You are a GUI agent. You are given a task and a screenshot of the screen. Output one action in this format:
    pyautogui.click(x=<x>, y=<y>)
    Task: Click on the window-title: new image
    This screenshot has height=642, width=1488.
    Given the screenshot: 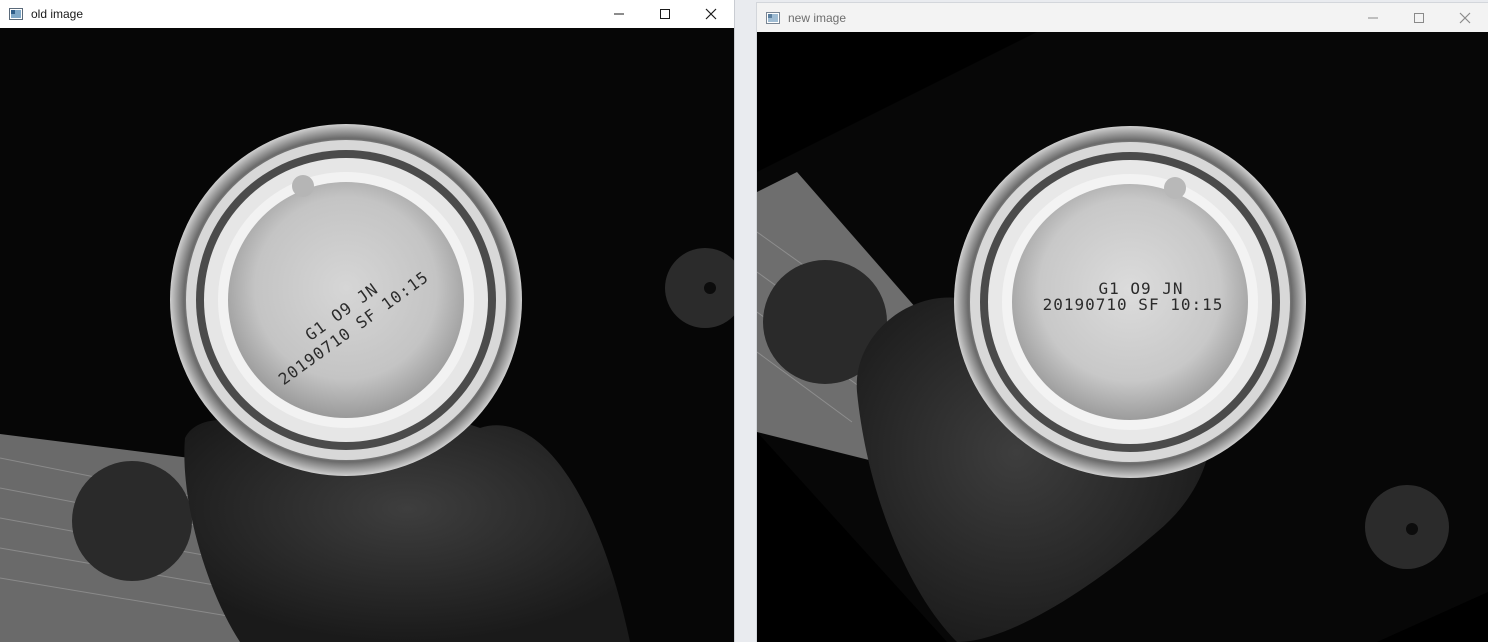 What is the action you would take?
    pyautogui.click(x=817, y=17)
    